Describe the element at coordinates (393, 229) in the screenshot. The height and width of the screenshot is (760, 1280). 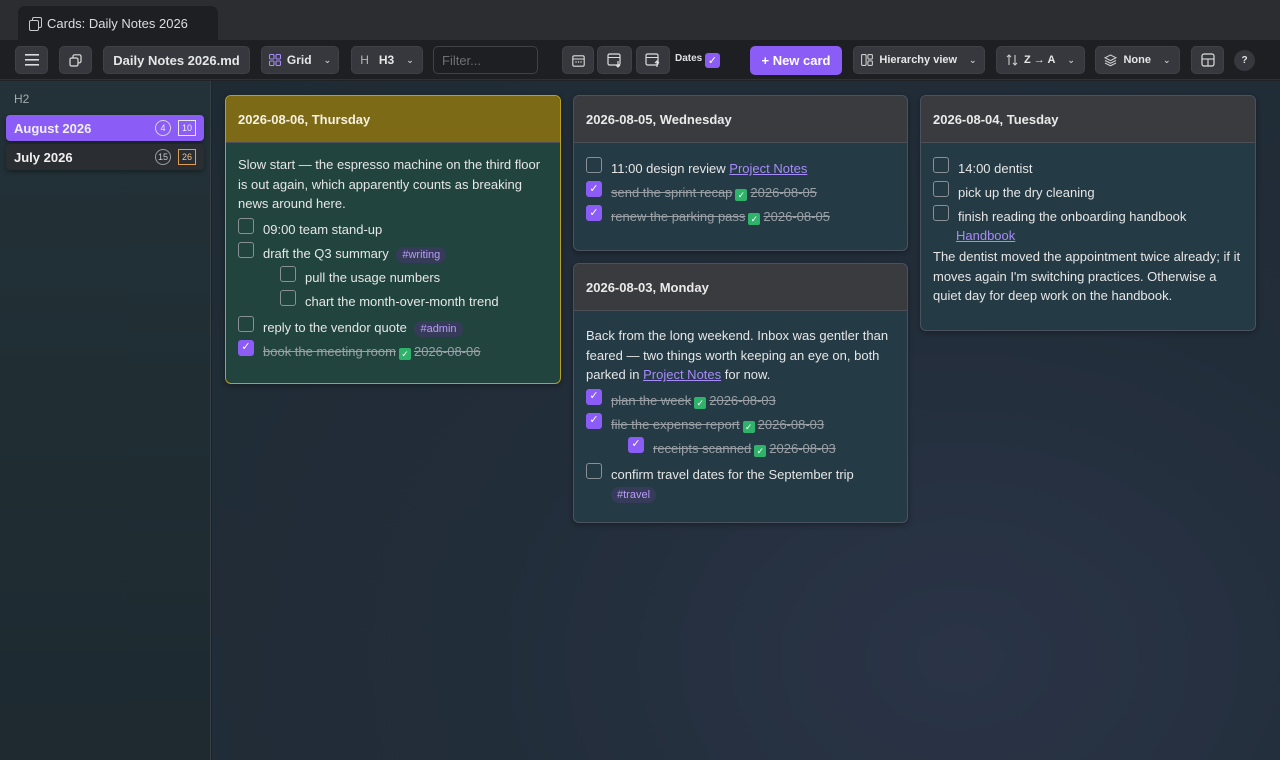
I see `task-item: 09:00 team stand-up` at that location.